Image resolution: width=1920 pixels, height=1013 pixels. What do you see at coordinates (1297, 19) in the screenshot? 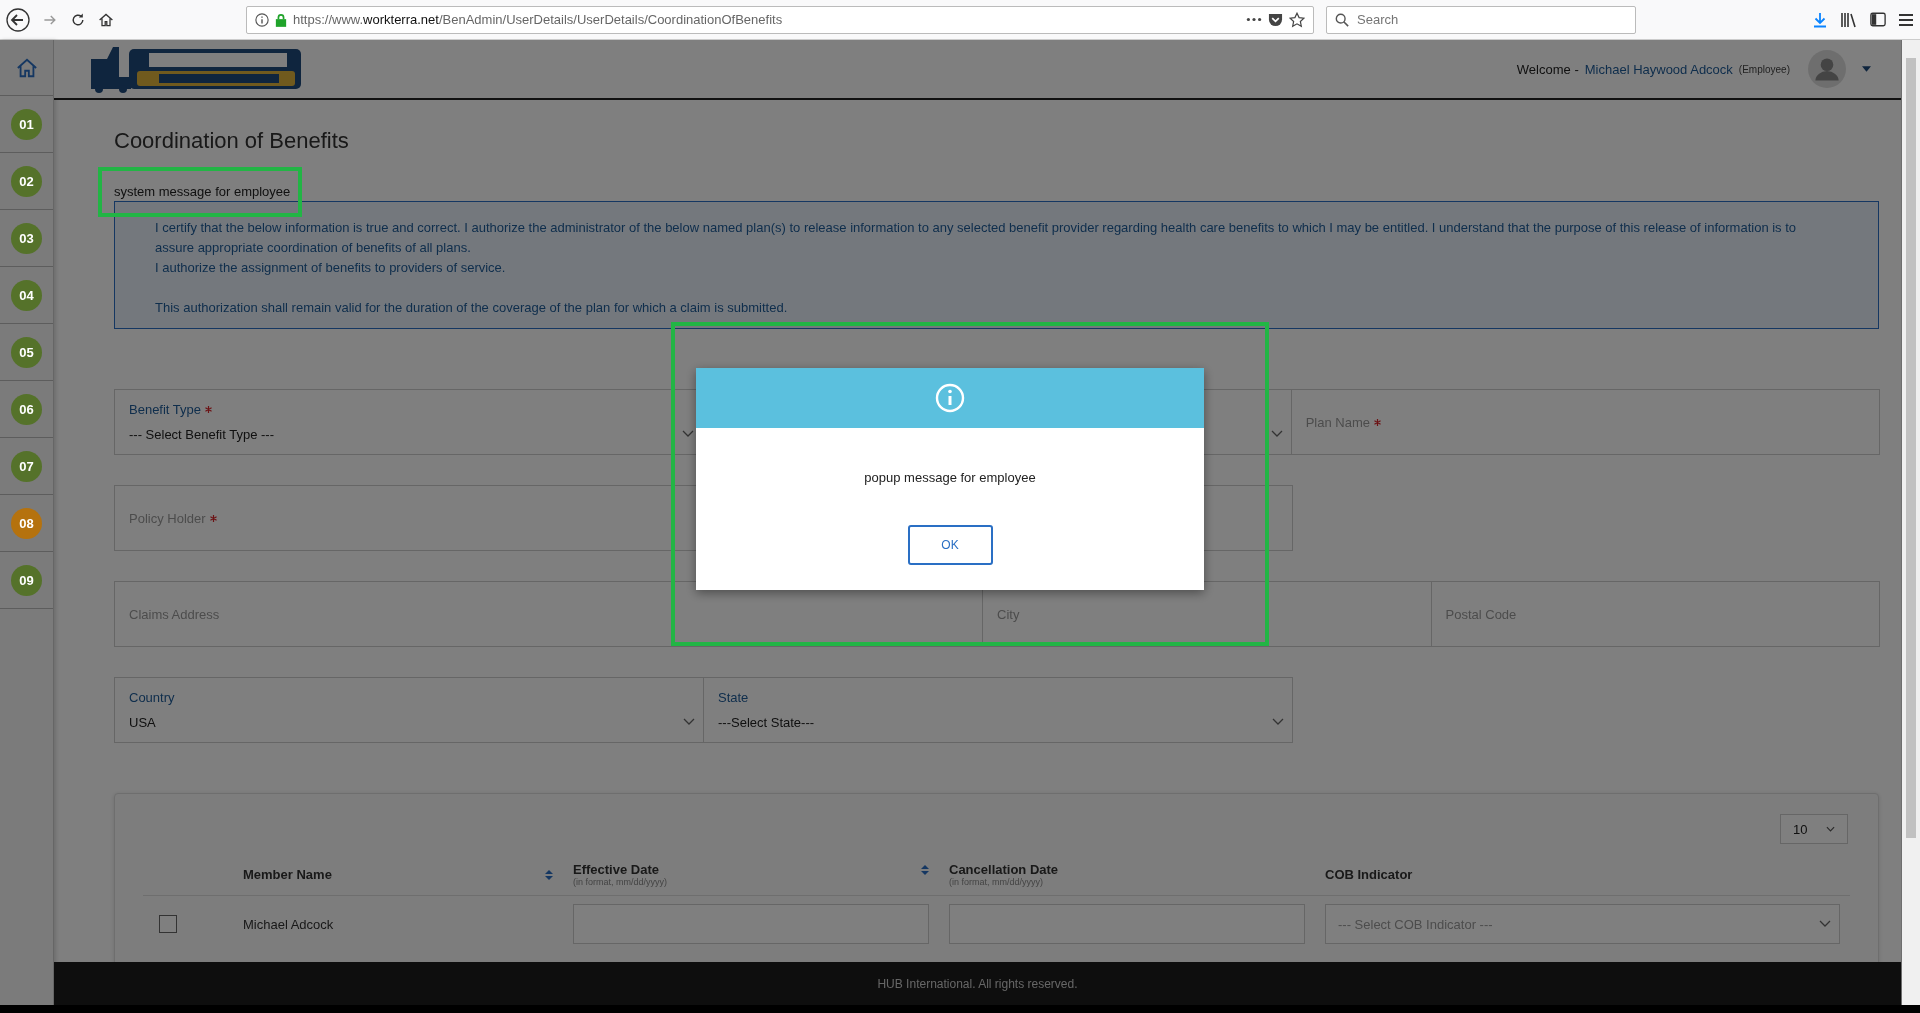
I see `bookmark-star-icon` at bounding box center [1297, 19].